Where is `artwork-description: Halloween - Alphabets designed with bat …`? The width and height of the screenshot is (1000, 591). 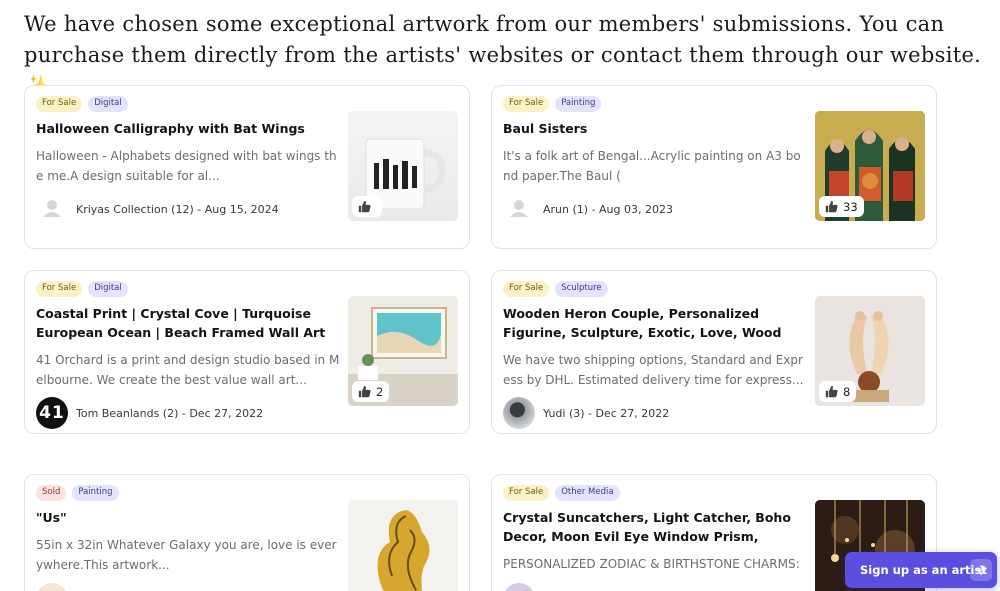
artwork-description: Halloween - Alphabets designed with bat … is located at coordinates (186, 166).